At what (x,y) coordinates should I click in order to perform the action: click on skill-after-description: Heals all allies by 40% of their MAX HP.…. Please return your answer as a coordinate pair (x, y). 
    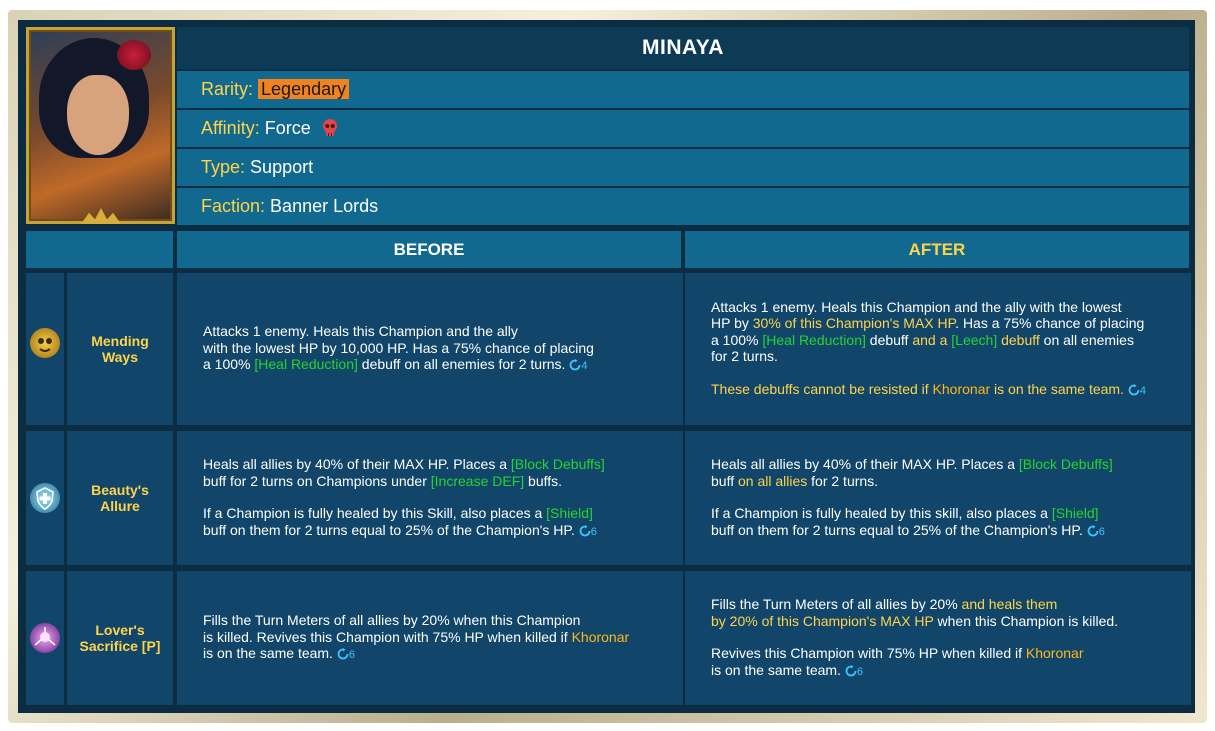
    Looking at the image, I should click on (938, 498).